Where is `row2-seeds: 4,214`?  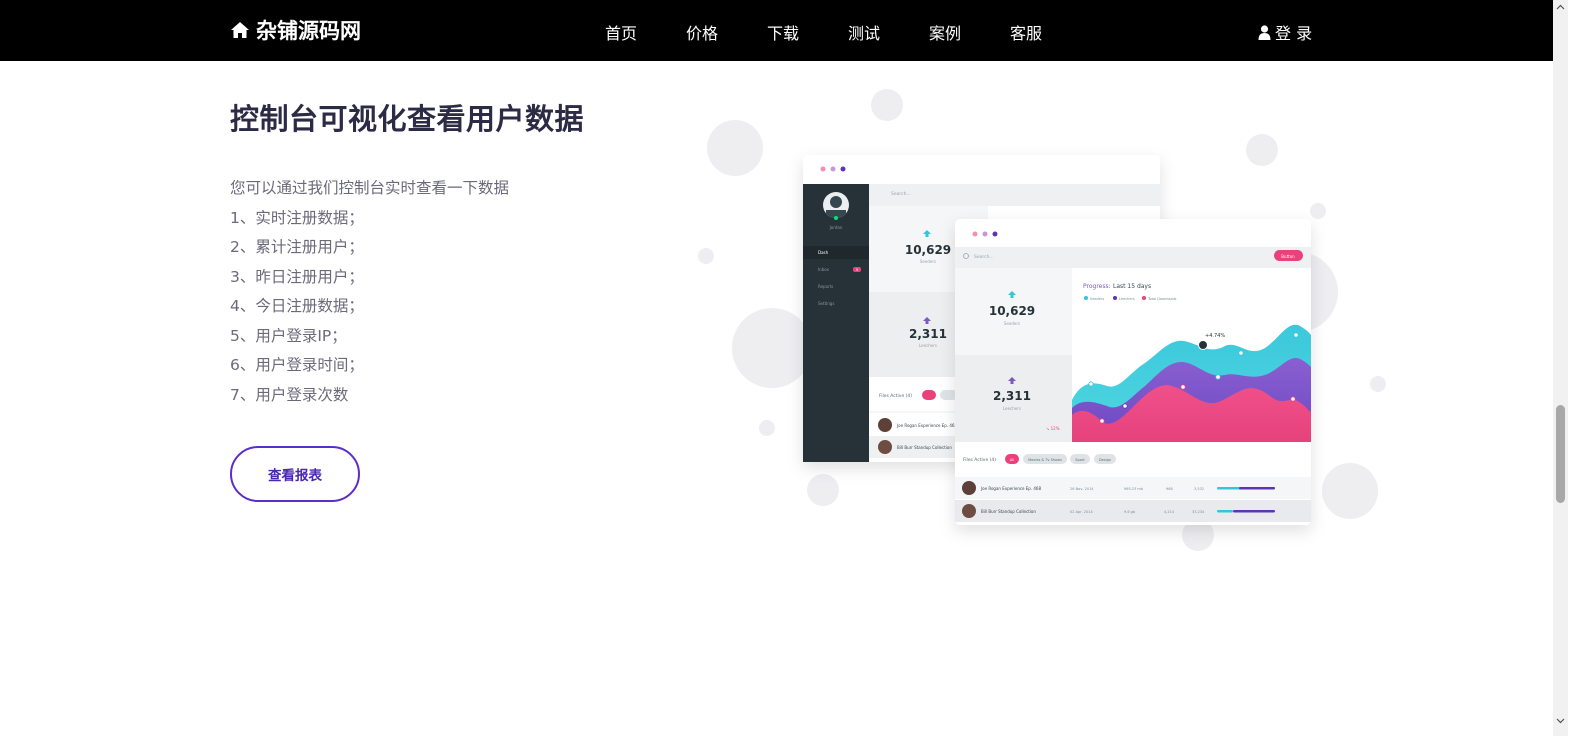 row2-seeds: 4,214 is located at coordinates (1169, 512).